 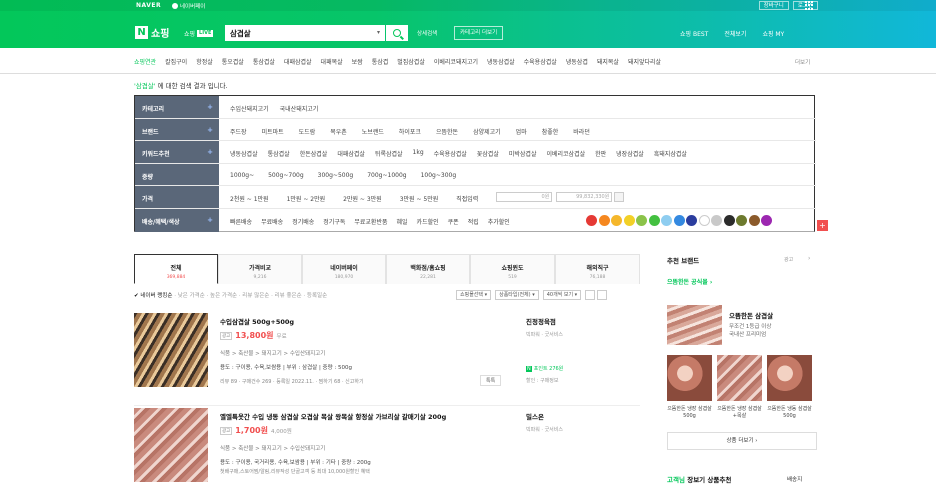 I want to click on filter-item: 바라던, so click(x=581, y=131).